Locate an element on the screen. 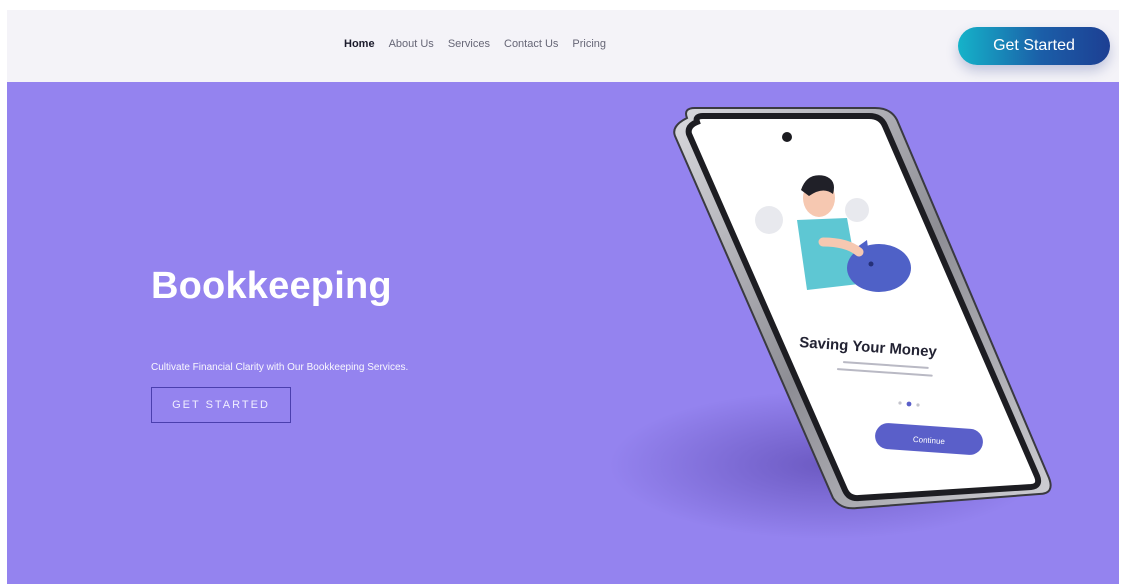  nav-item-services: Services is located at coordinates (469, 44).